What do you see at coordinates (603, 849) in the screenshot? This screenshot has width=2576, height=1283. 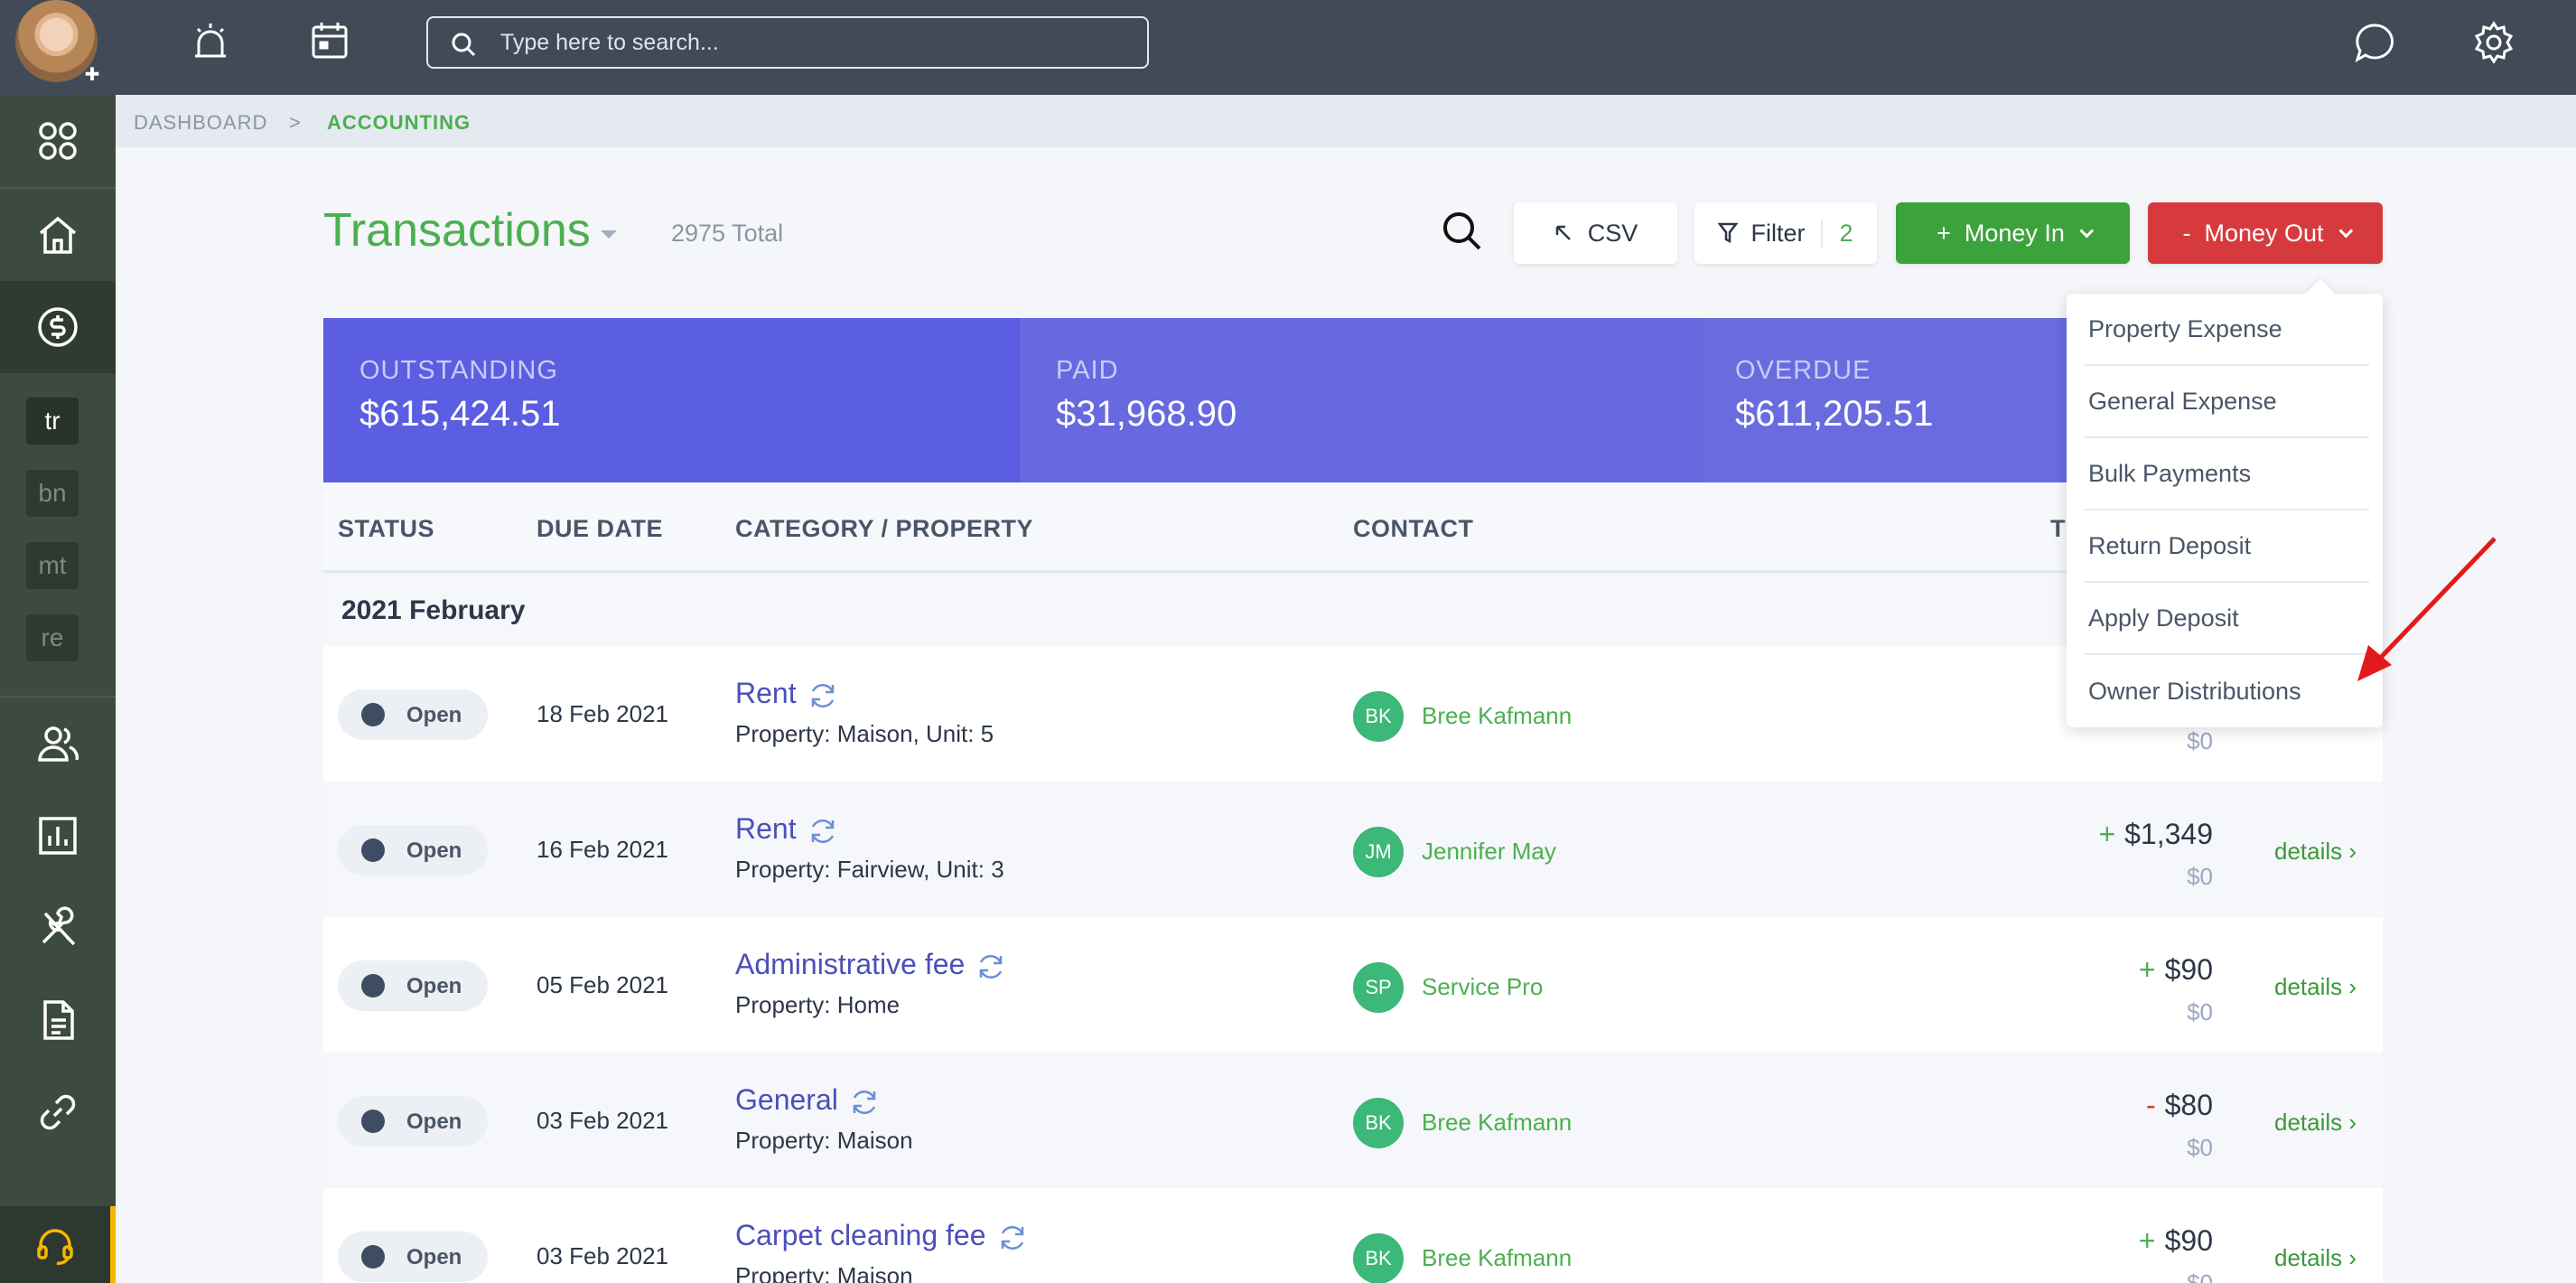 I see `due-date: 16 Feb 2021` at bounding box center [603, 849].